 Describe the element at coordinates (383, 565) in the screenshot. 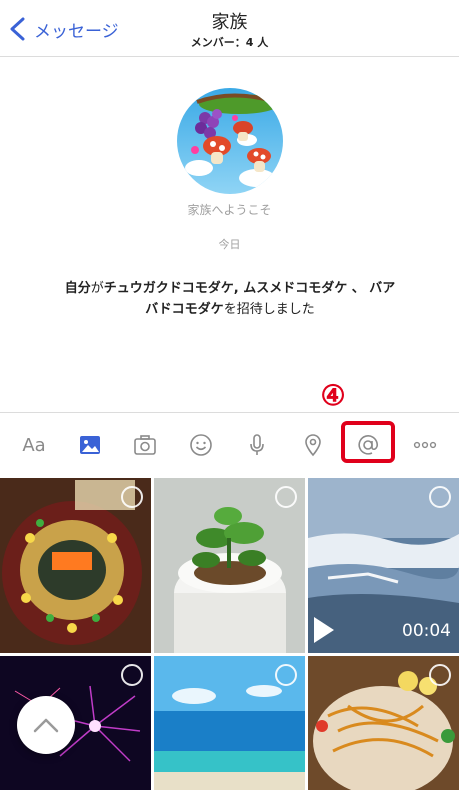

I see `video-thumbnail: 00:04` at that location.